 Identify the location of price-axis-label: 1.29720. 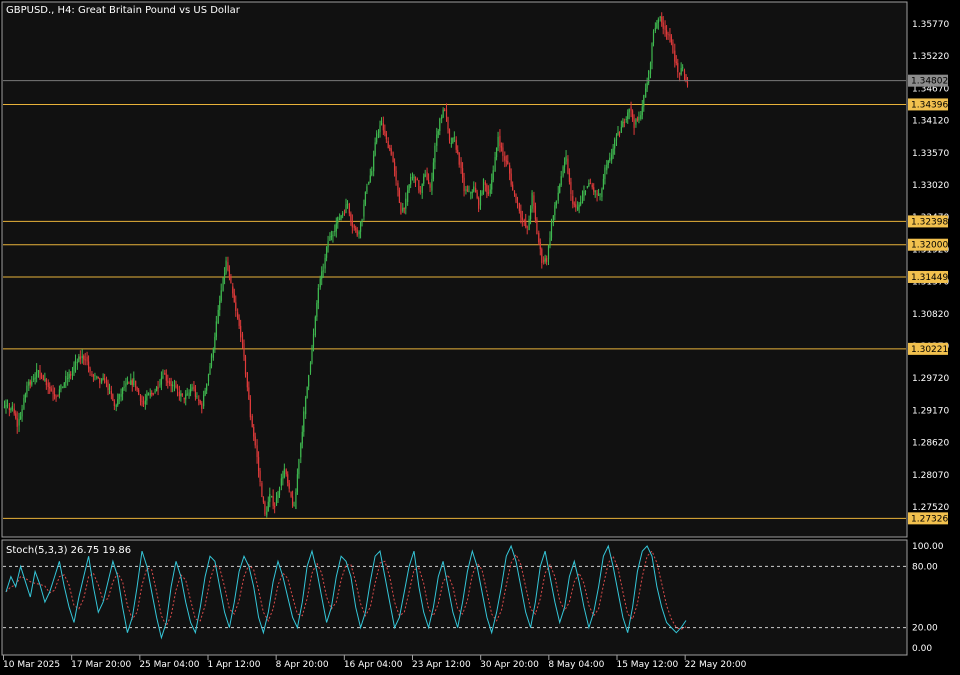
(930, 379).